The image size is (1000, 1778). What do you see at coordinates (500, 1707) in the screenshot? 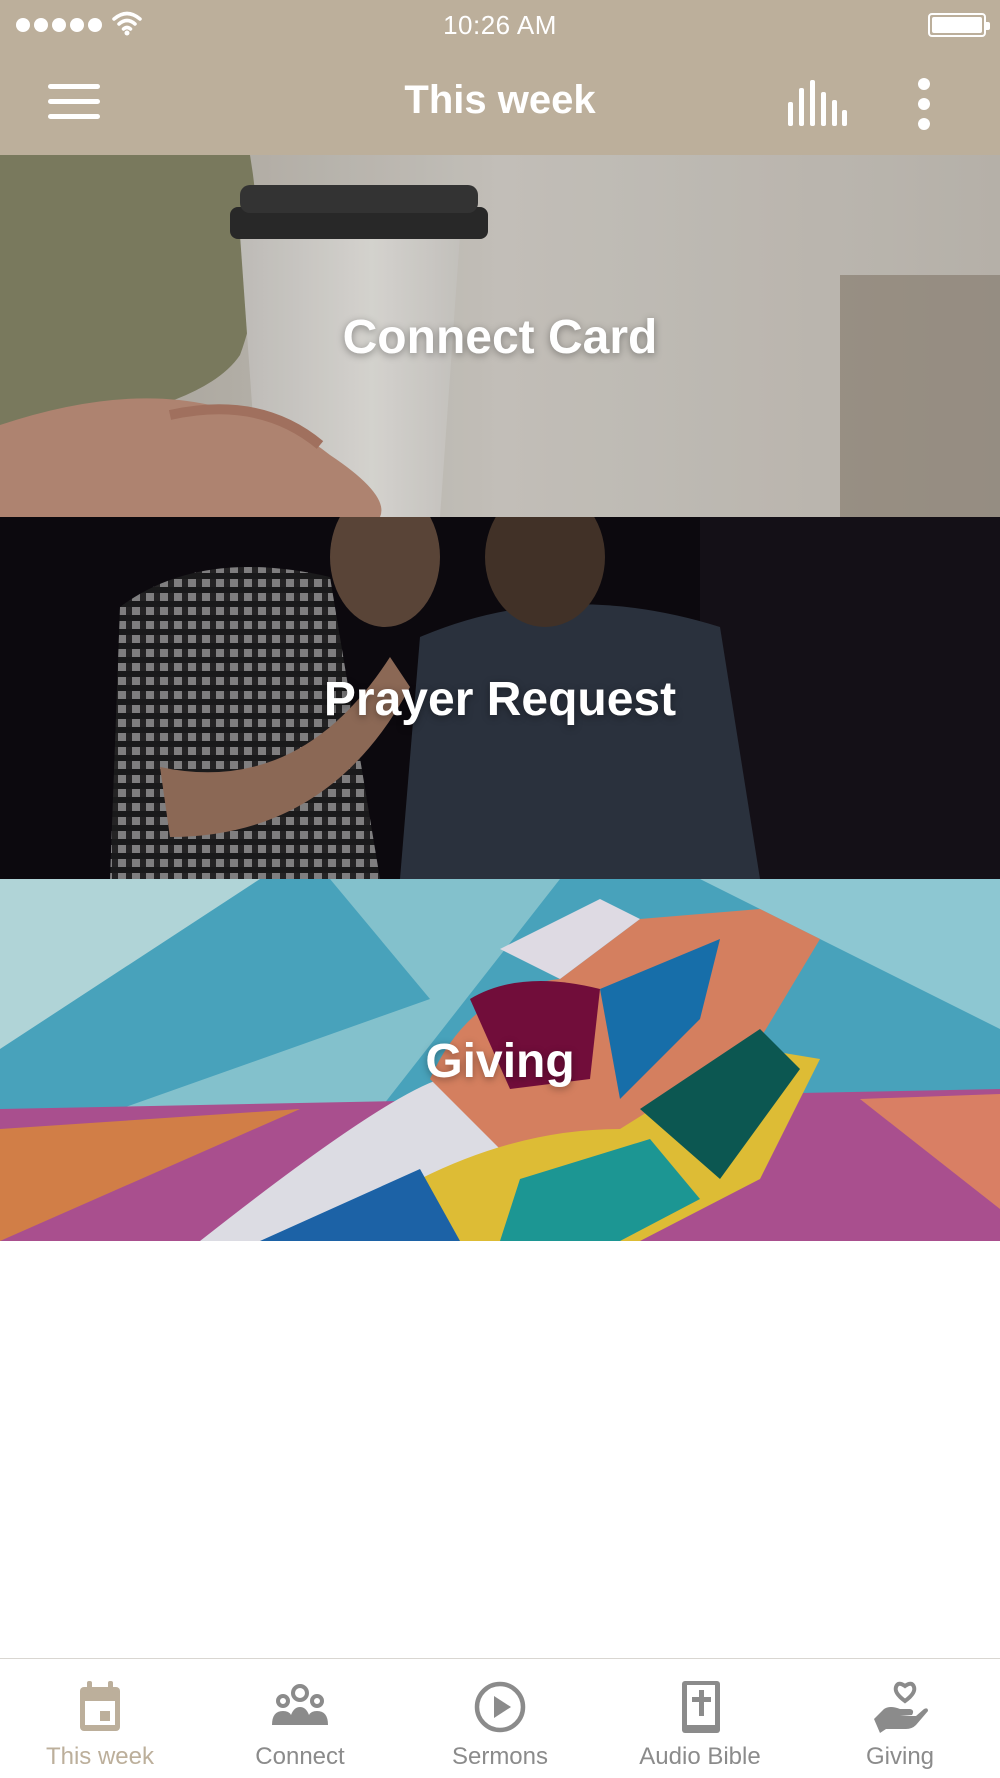
I see `play-circle-icon` at bounding box center [500, 1707].